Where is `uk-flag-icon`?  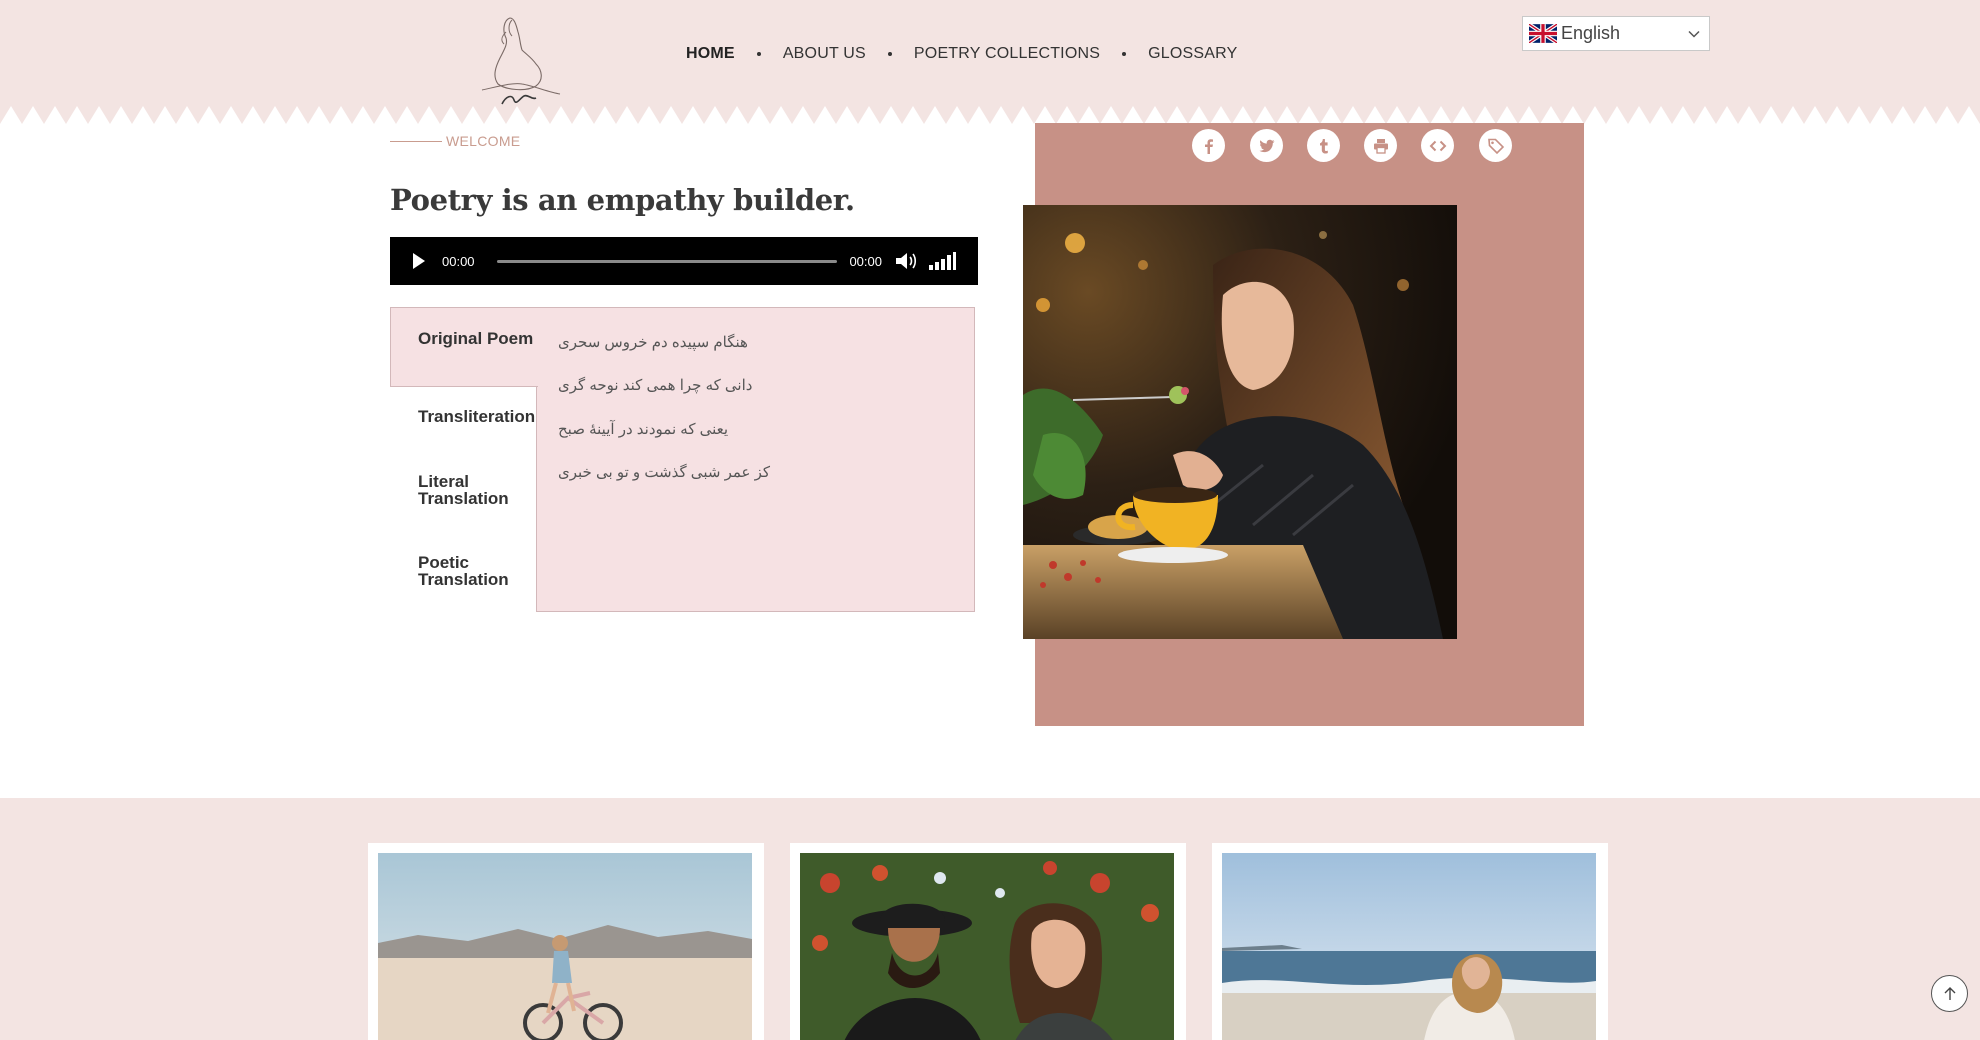
uk-flag-icon is located at coordinates (1543, 33).